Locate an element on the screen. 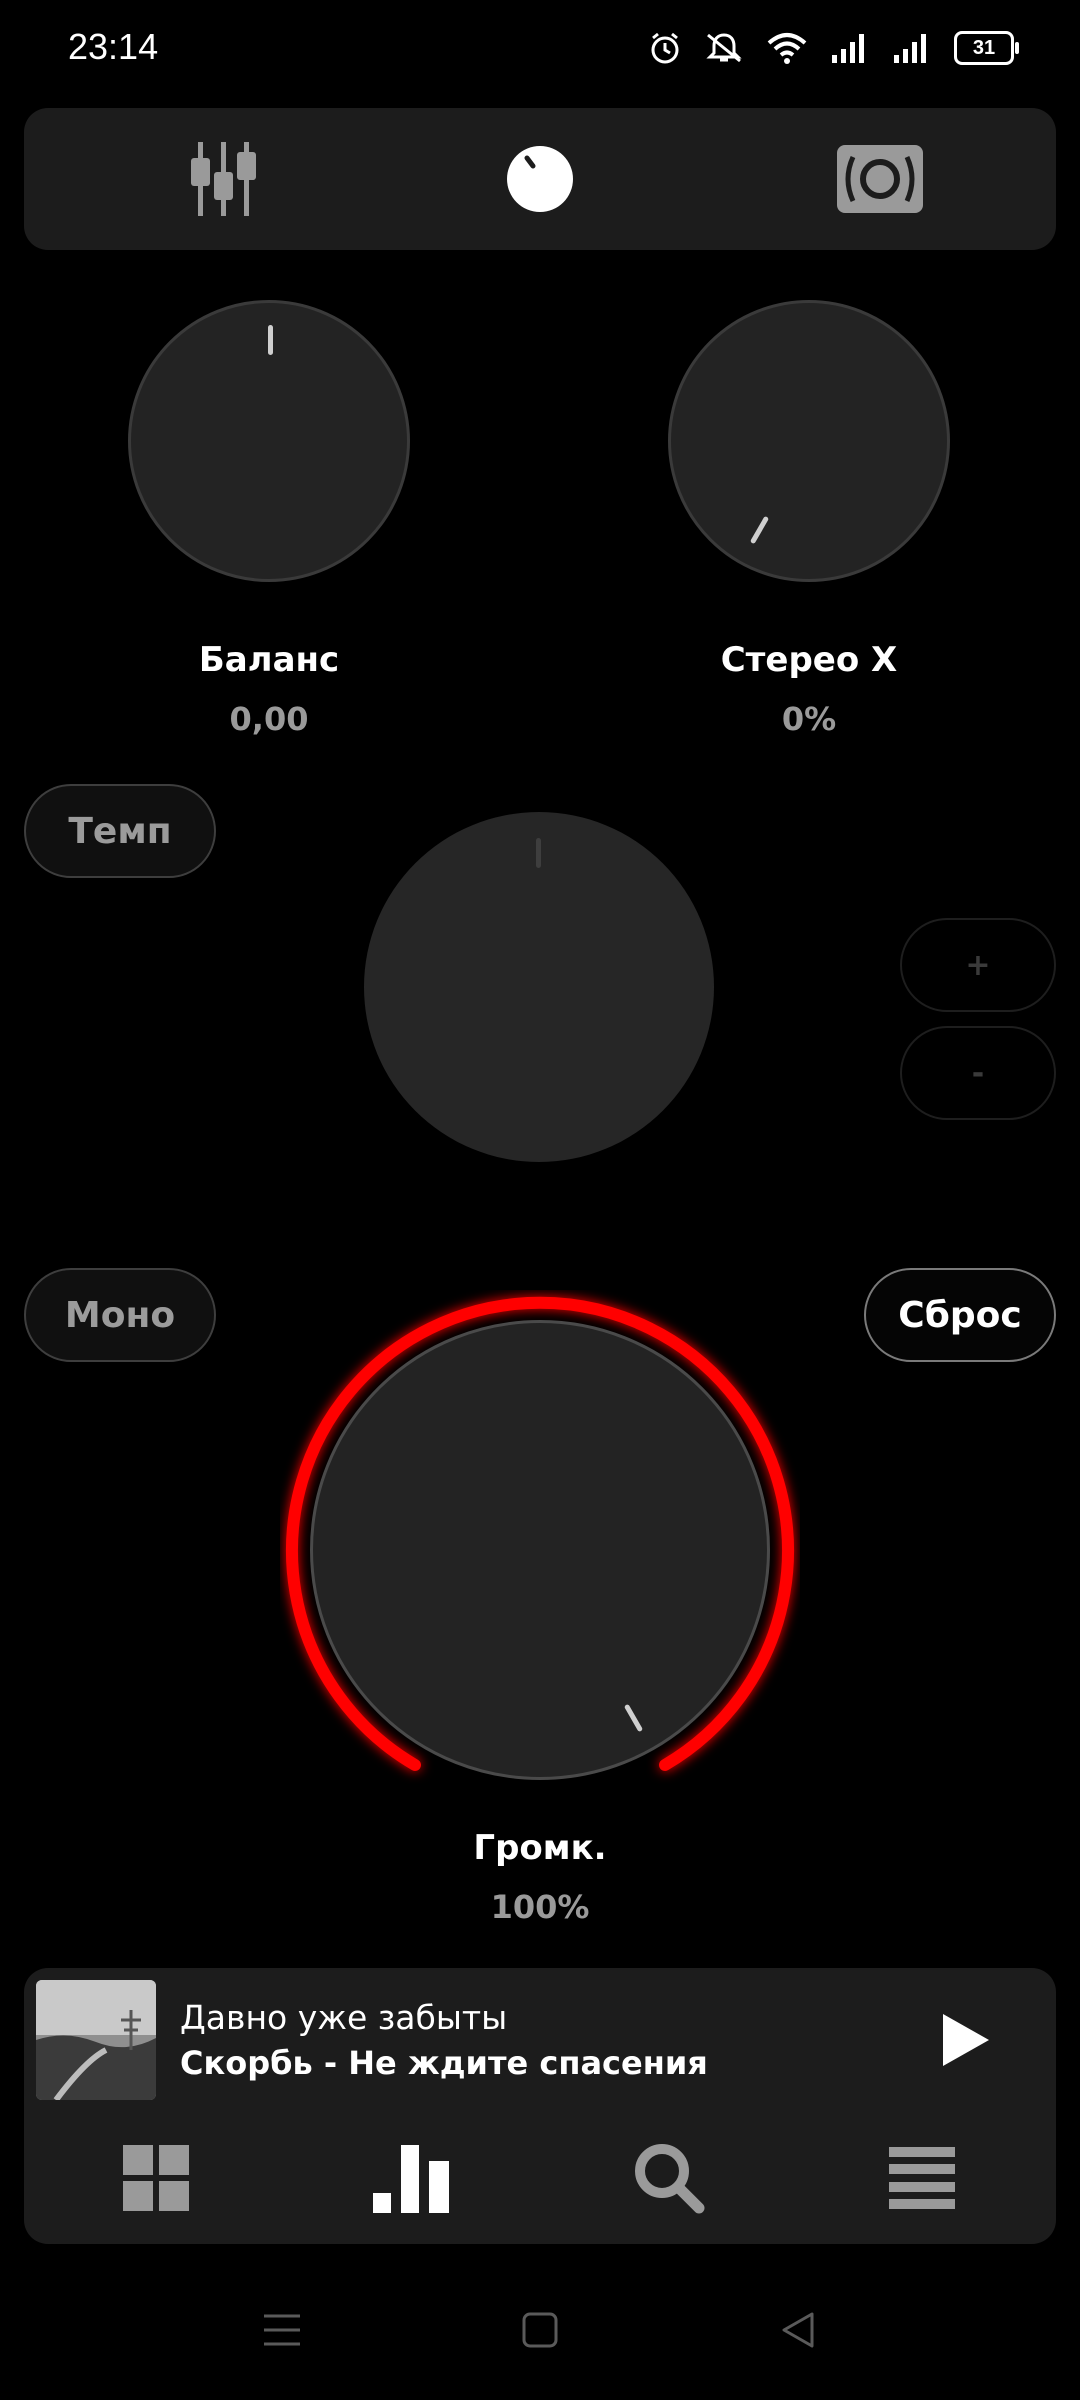  equalizer-sliders-icon is located at coordinates (223, 179).